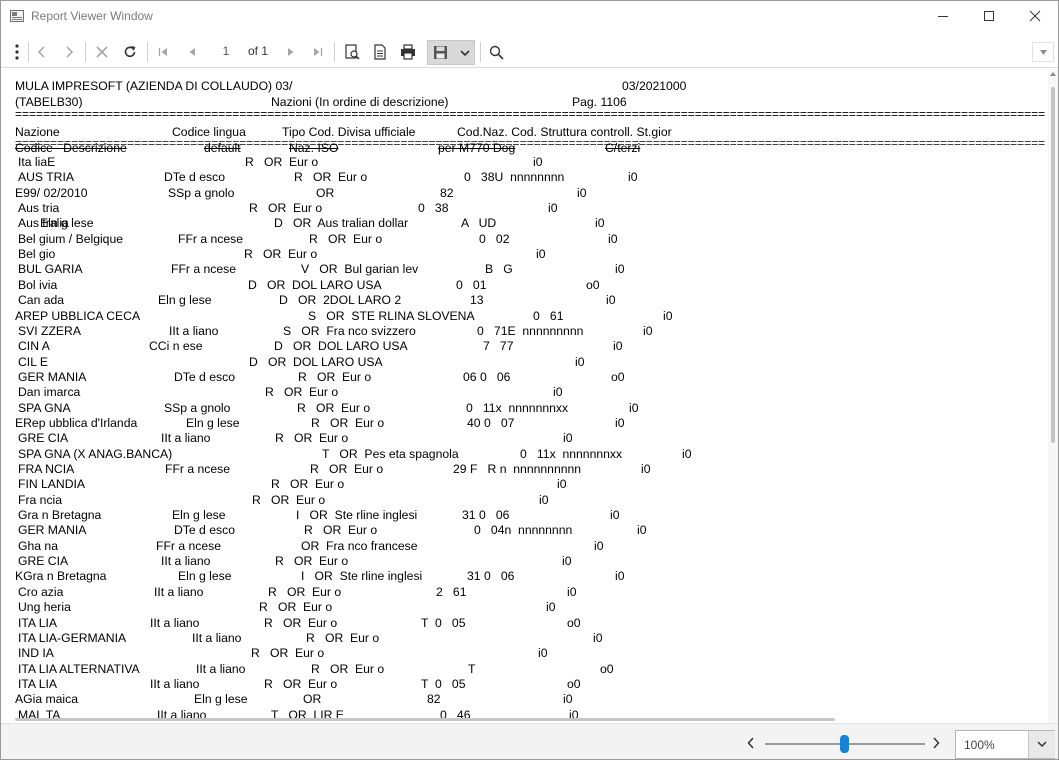 The width and height of the screenshot is (1059, 760). I want to click on row-language: IIt a liano, so click(186, 438).